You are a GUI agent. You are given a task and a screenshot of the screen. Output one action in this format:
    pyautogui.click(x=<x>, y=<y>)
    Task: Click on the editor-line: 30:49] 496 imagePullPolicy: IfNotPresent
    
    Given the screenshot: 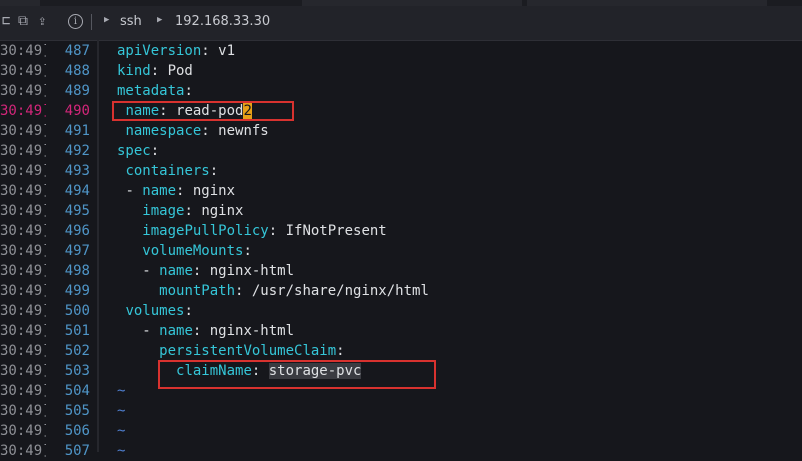 What is the action you would take?
    pyautogui.click(x=401, y=231)
    